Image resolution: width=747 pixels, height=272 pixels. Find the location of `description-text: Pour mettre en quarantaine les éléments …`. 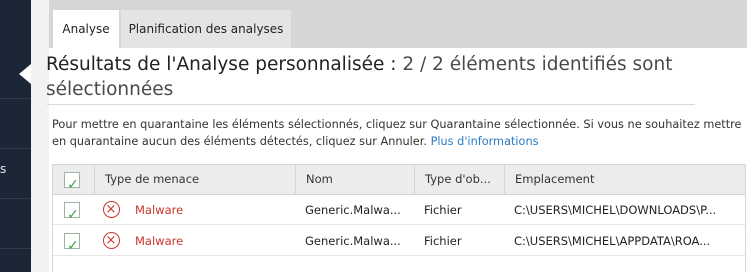

description-text: Pour mettre en quarantaine les éléments … is located at coordinates (397, 133).